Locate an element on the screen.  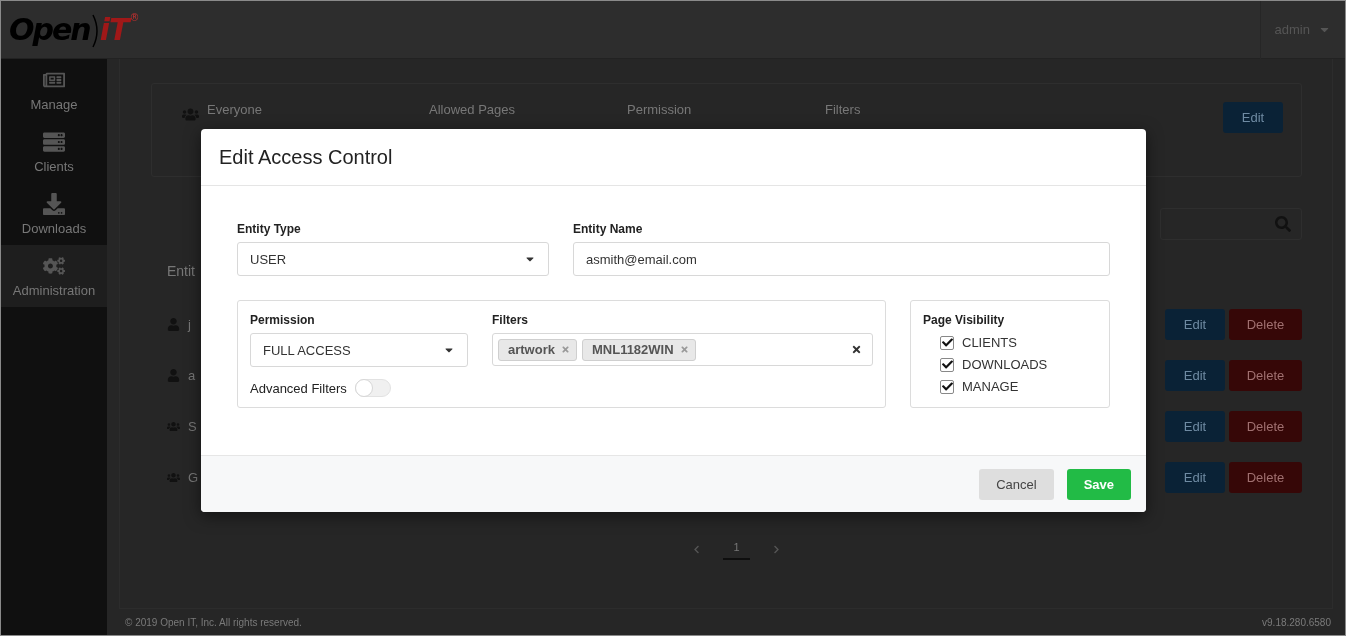
clear-icon is located at coordinates (856, 349).